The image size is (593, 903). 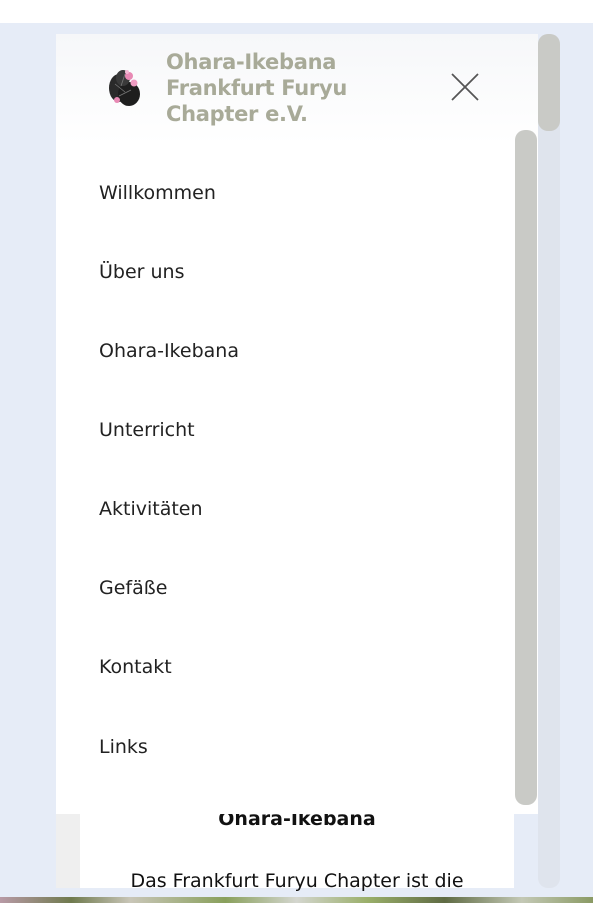 I want to click on menu-item-kontakt: Kontakt, so click(x=135, y=667).